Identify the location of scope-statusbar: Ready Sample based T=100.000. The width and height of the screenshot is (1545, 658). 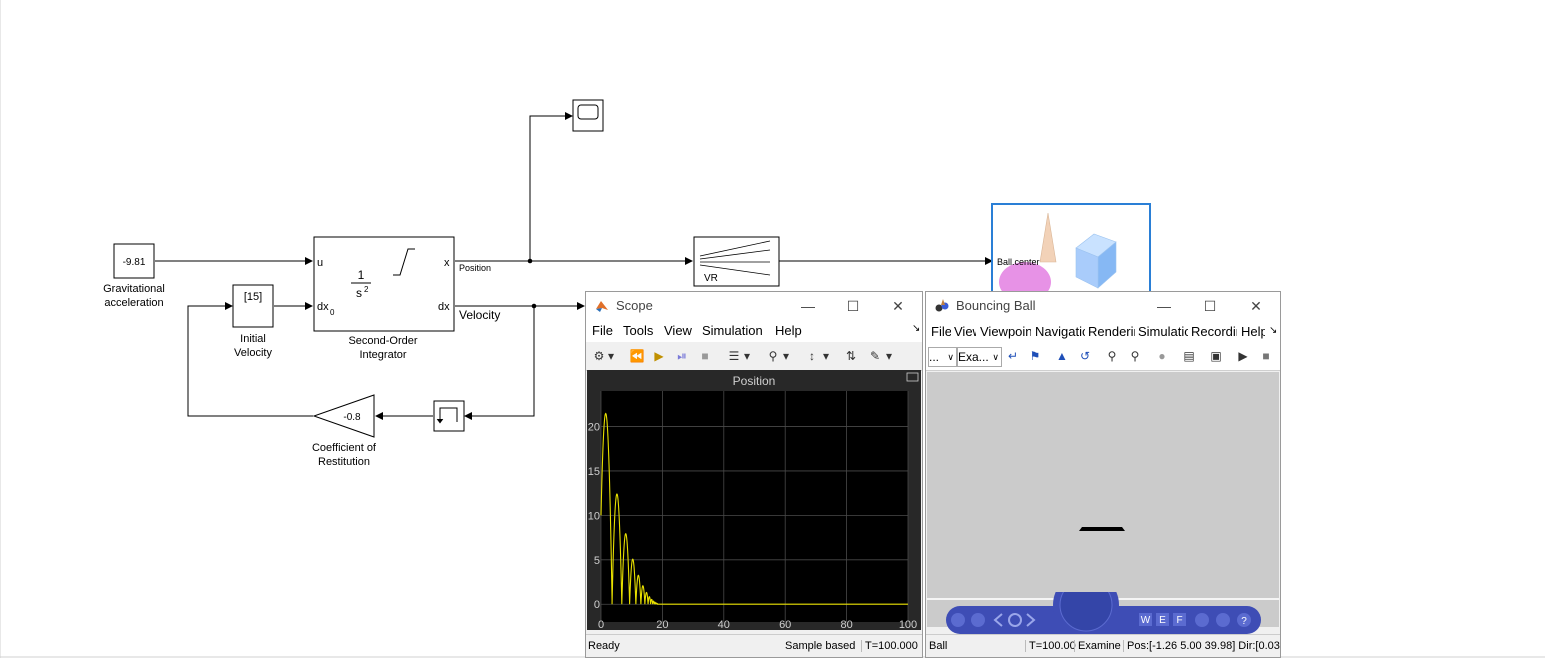
(754, 645).